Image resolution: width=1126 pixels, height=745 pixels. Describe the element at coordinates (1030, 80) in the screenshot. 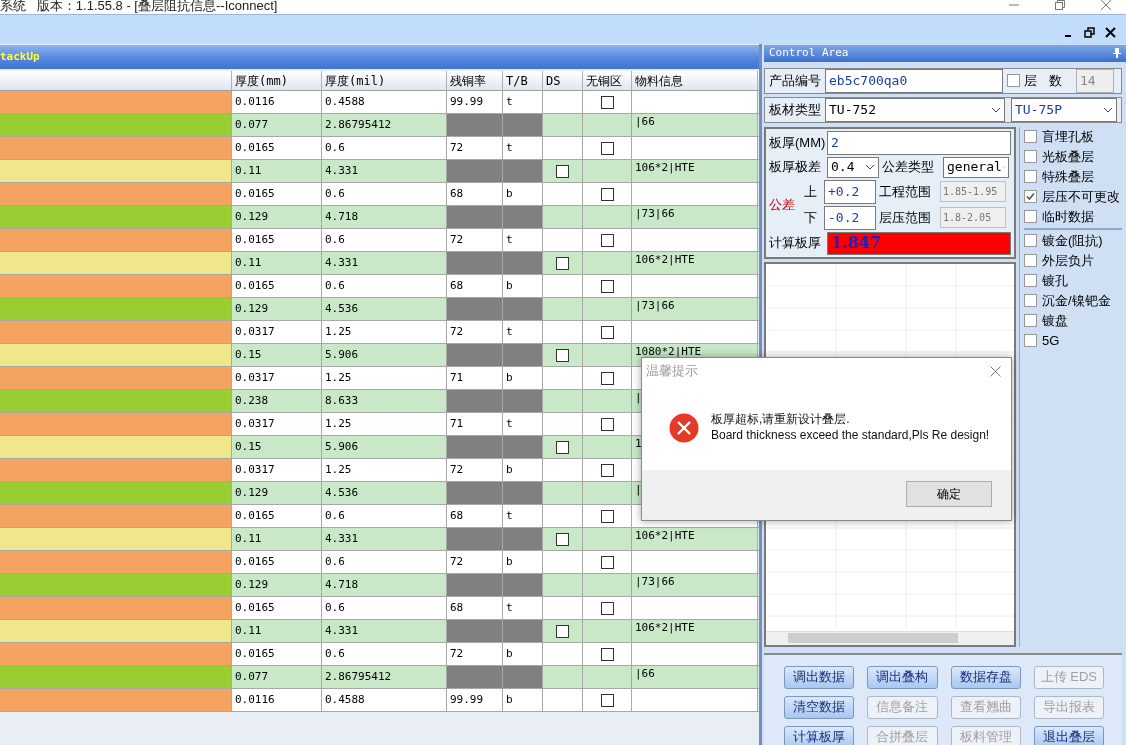

I see `field-label: 层` at that location.